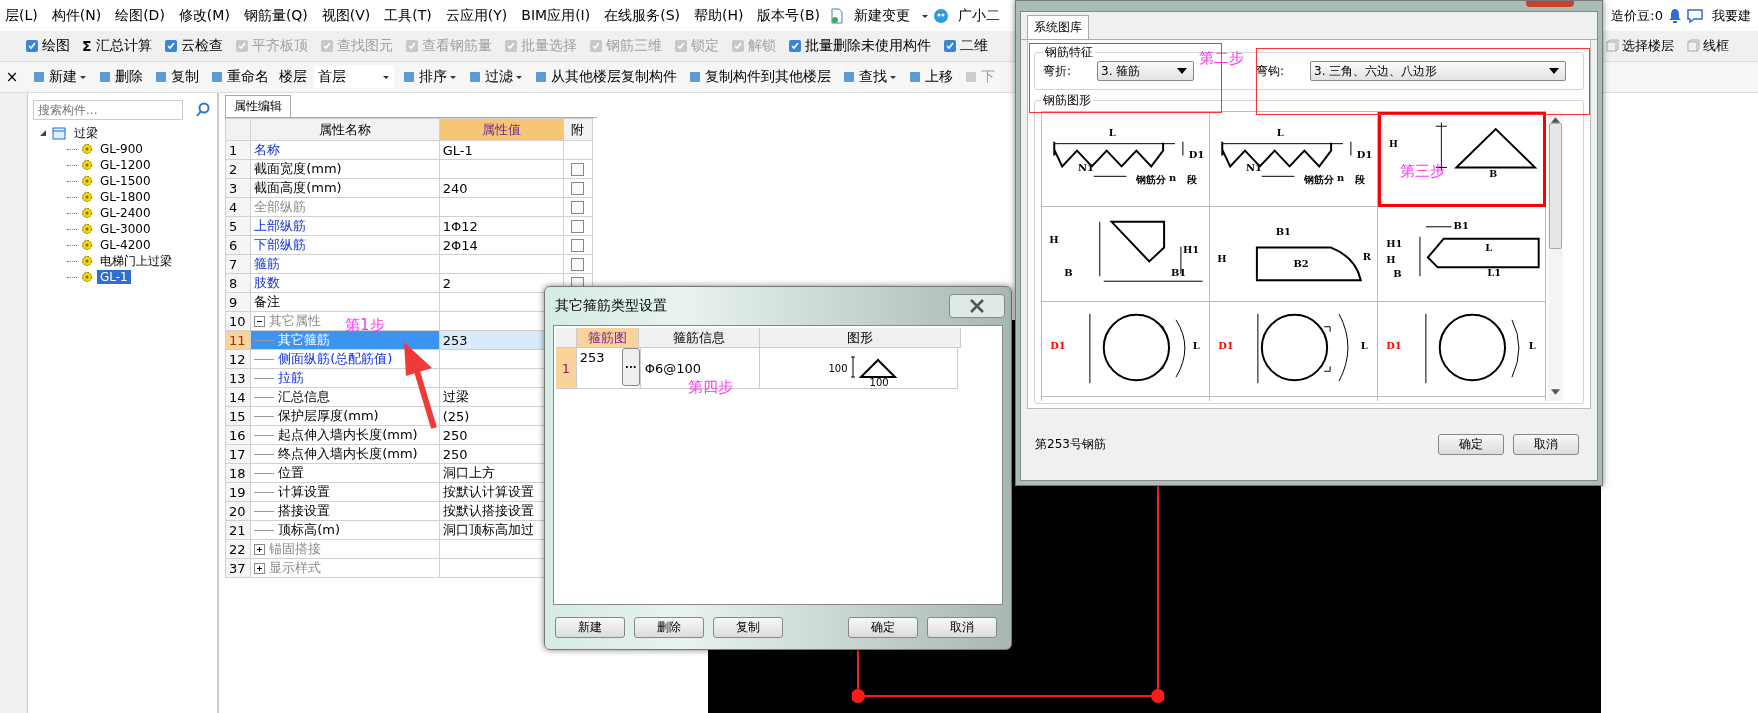 The width and height of the screenshot is (1758, 713). What do you see at coordinates (1058, 27) in the screenshot?
I see `gallery-tab: 系统图库` at bounding box center [1058, 27].